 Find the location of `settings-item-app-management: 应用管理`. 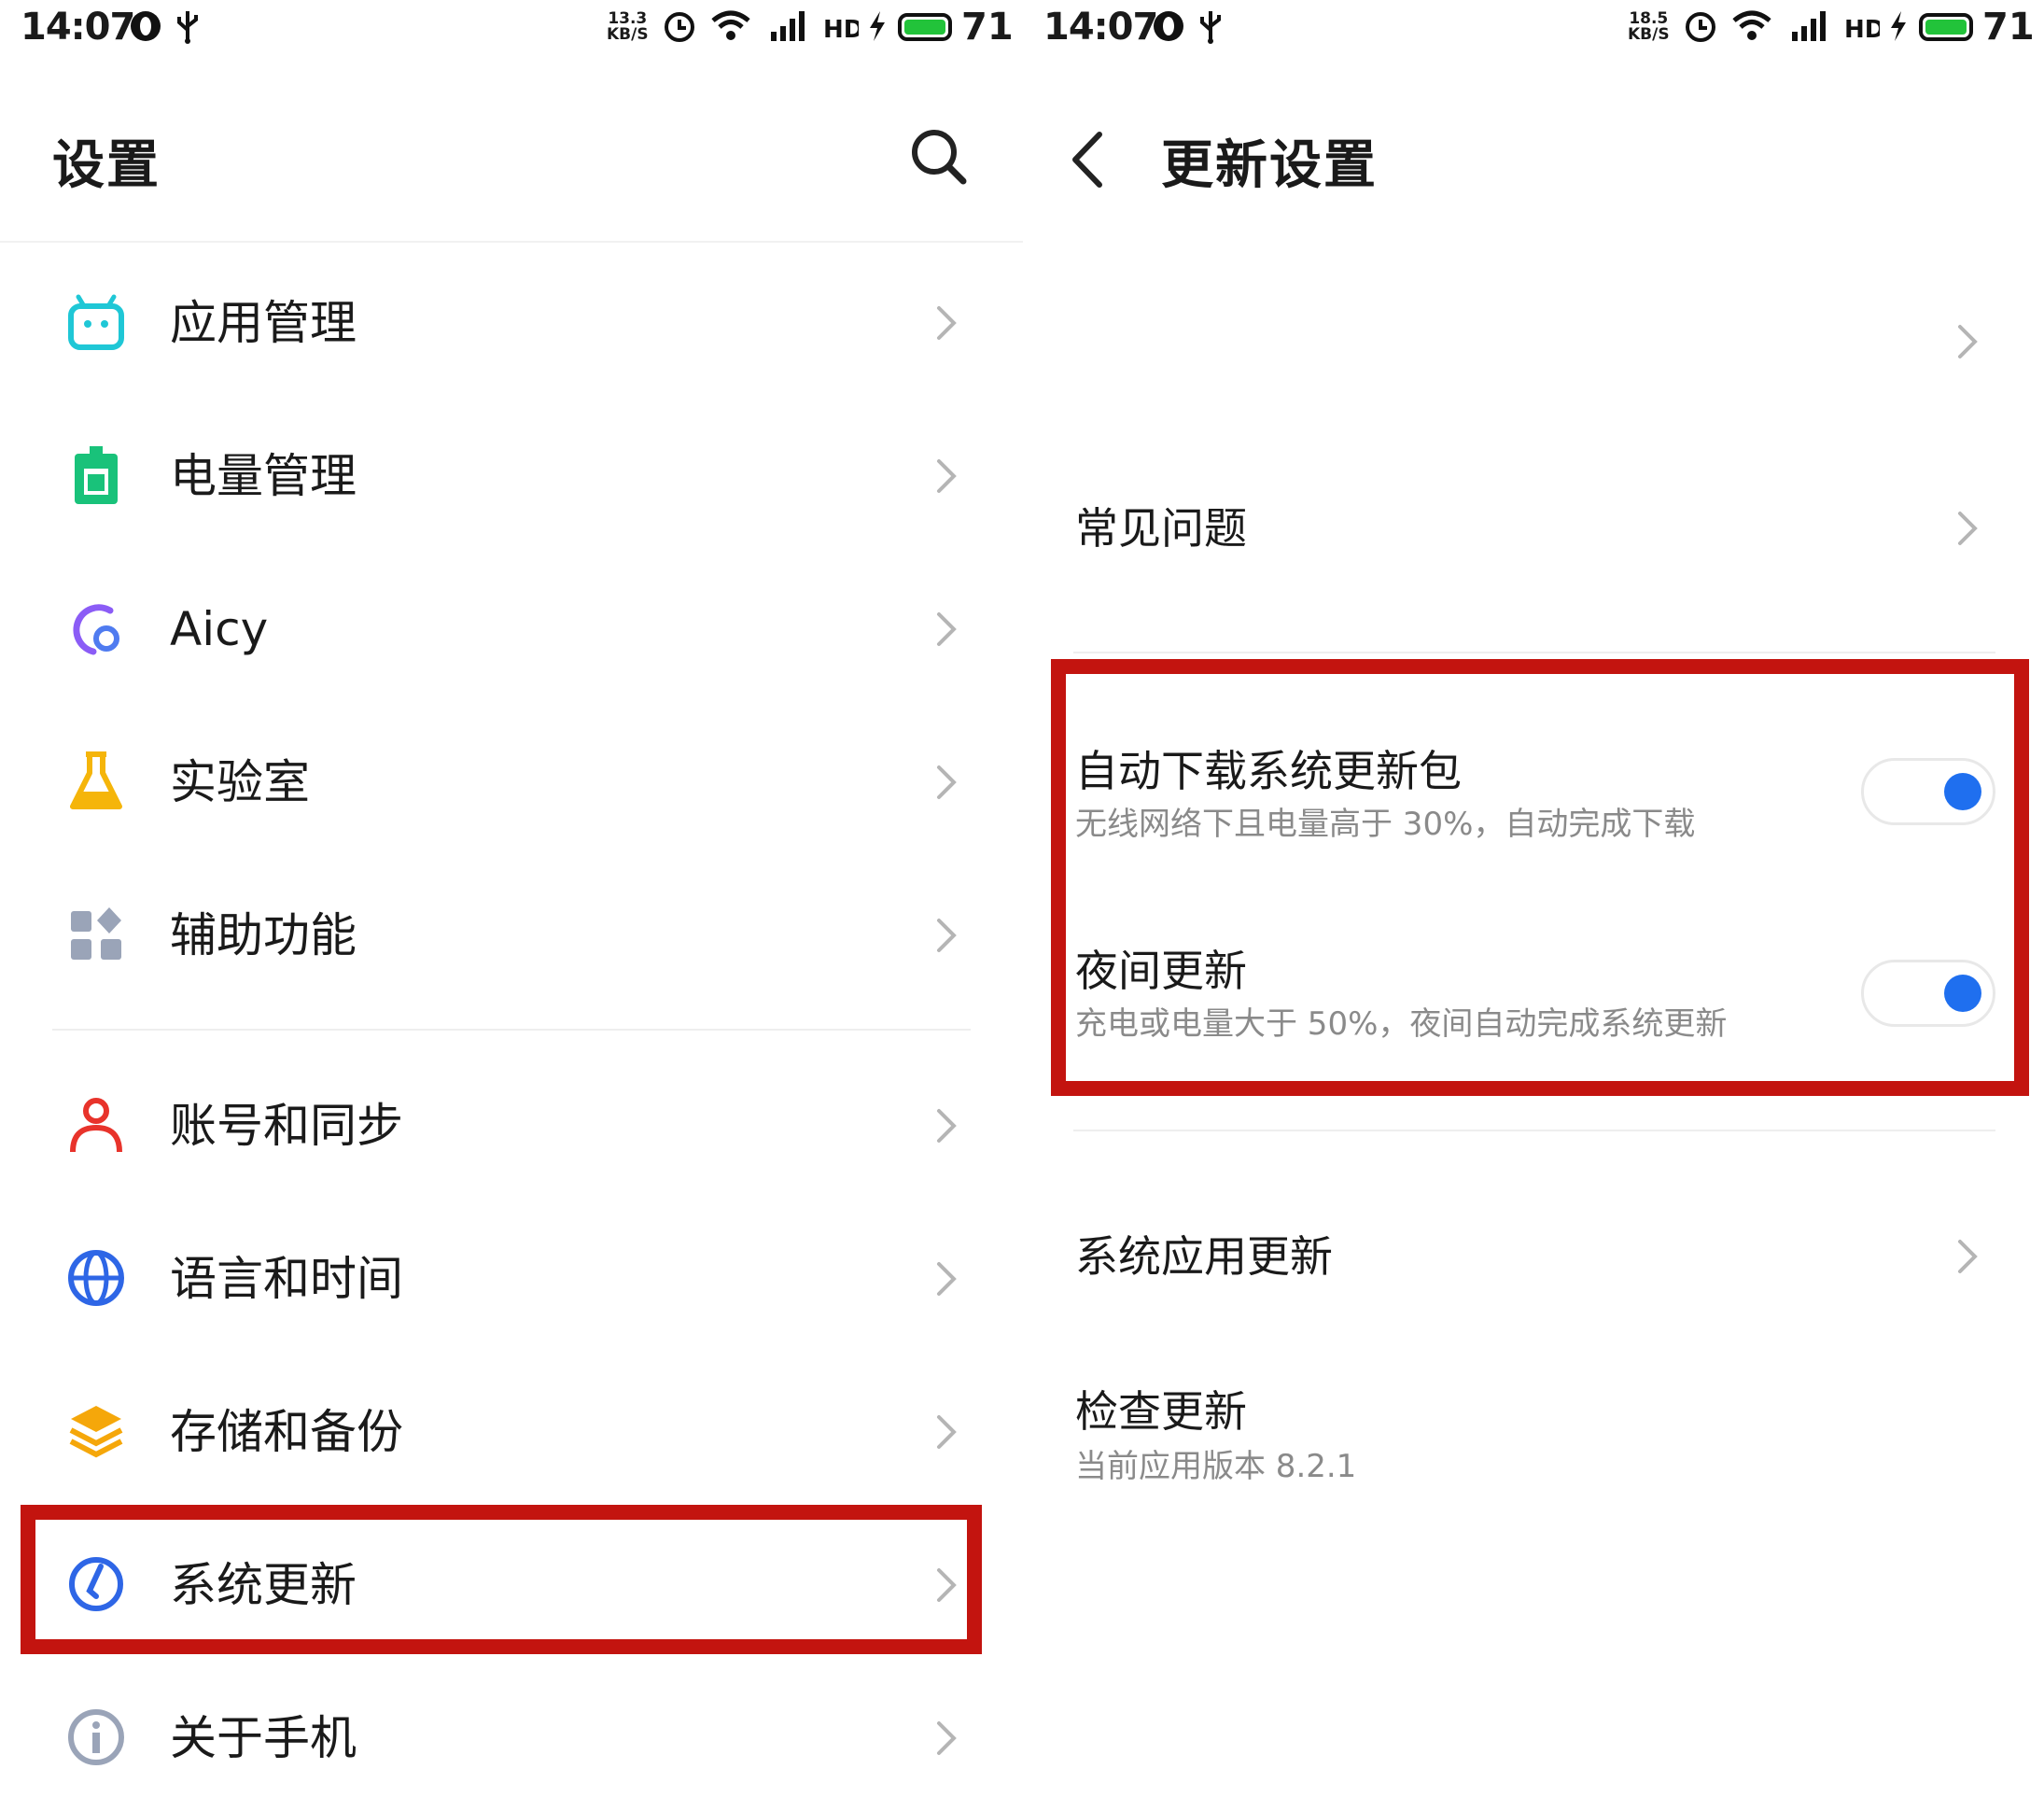

settings-item-app-management: 应用管理 is located at coordinates (511, 323).